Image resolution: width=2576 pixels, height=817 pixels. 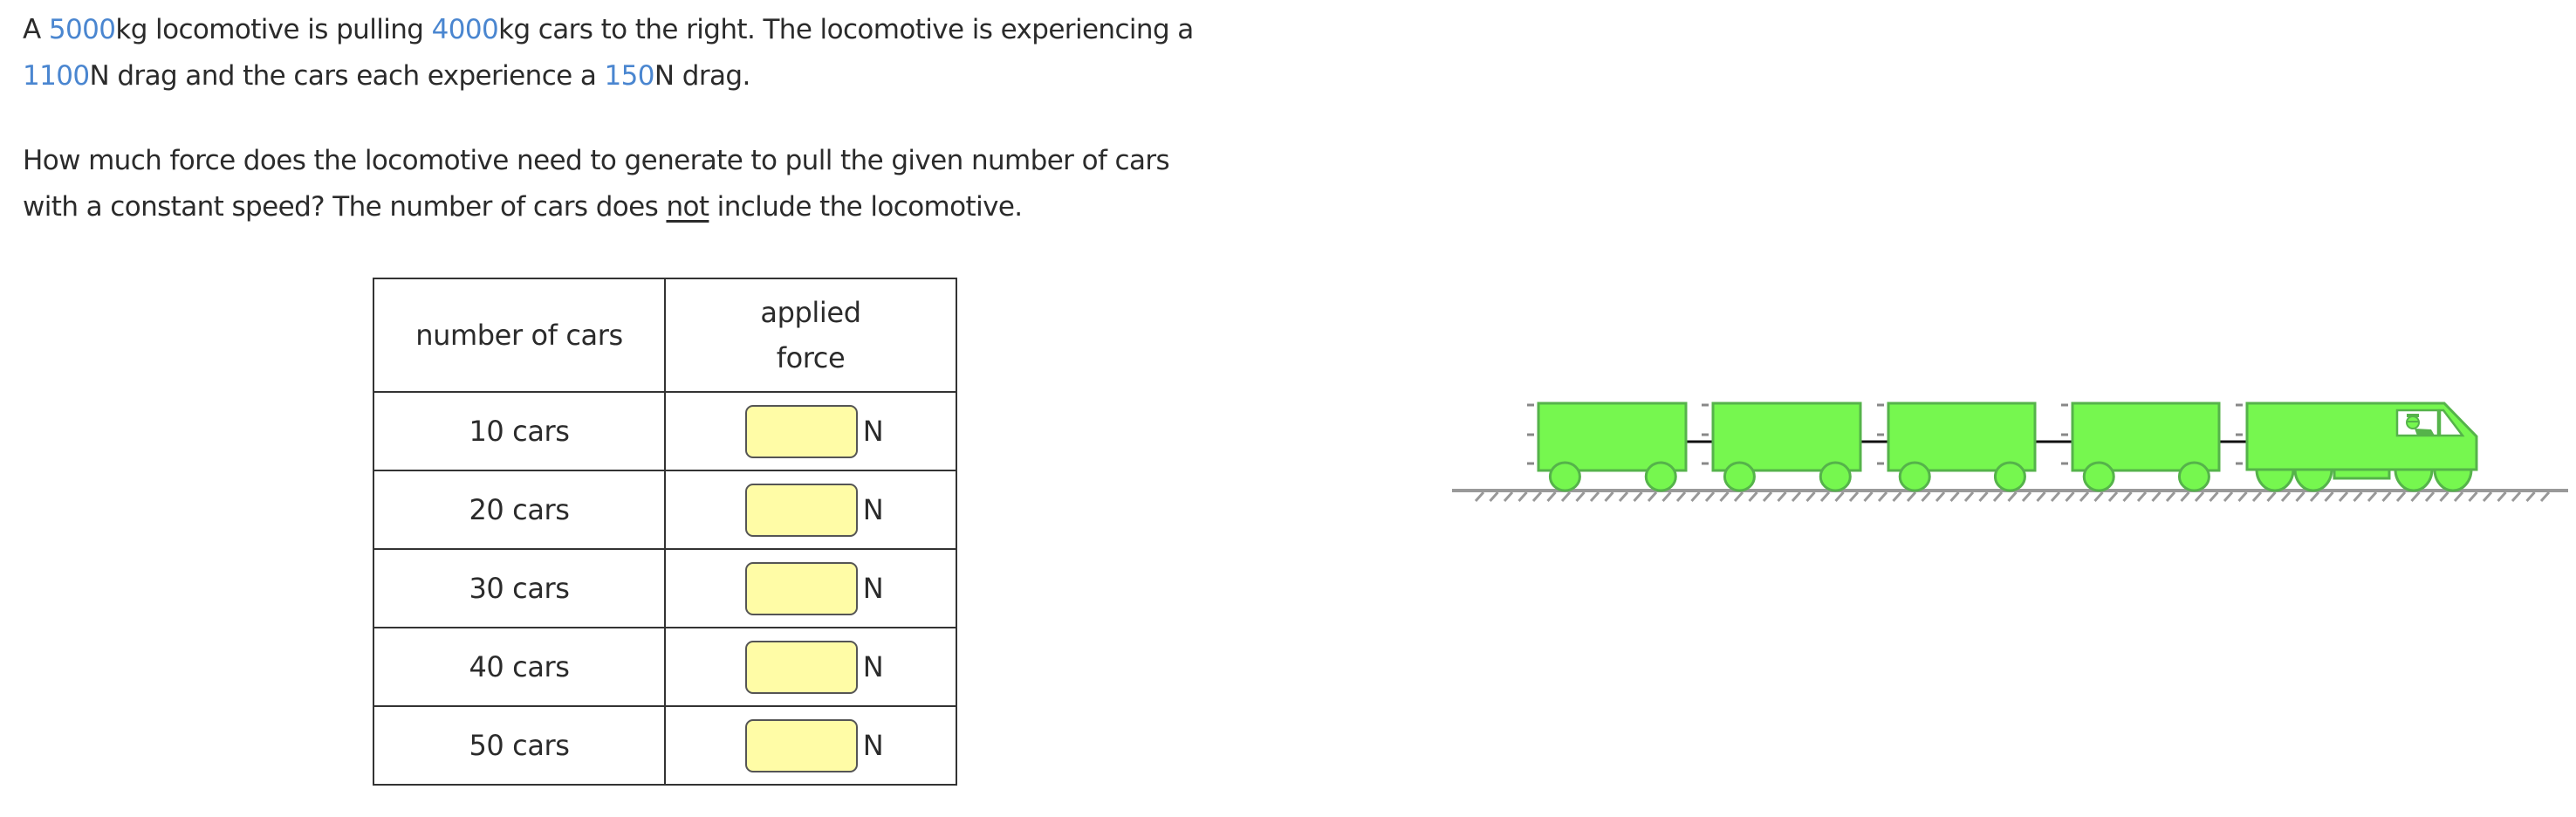 I want to click on driver-cap, so click(x=2413, y=416).